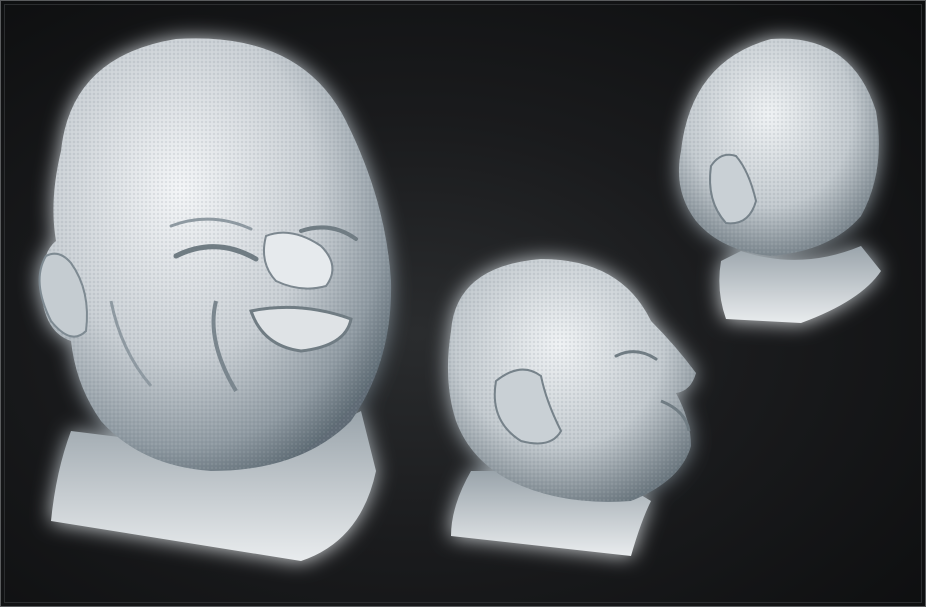 The image size is (926, 607). I want to click on neck-base, so click(800, 284).